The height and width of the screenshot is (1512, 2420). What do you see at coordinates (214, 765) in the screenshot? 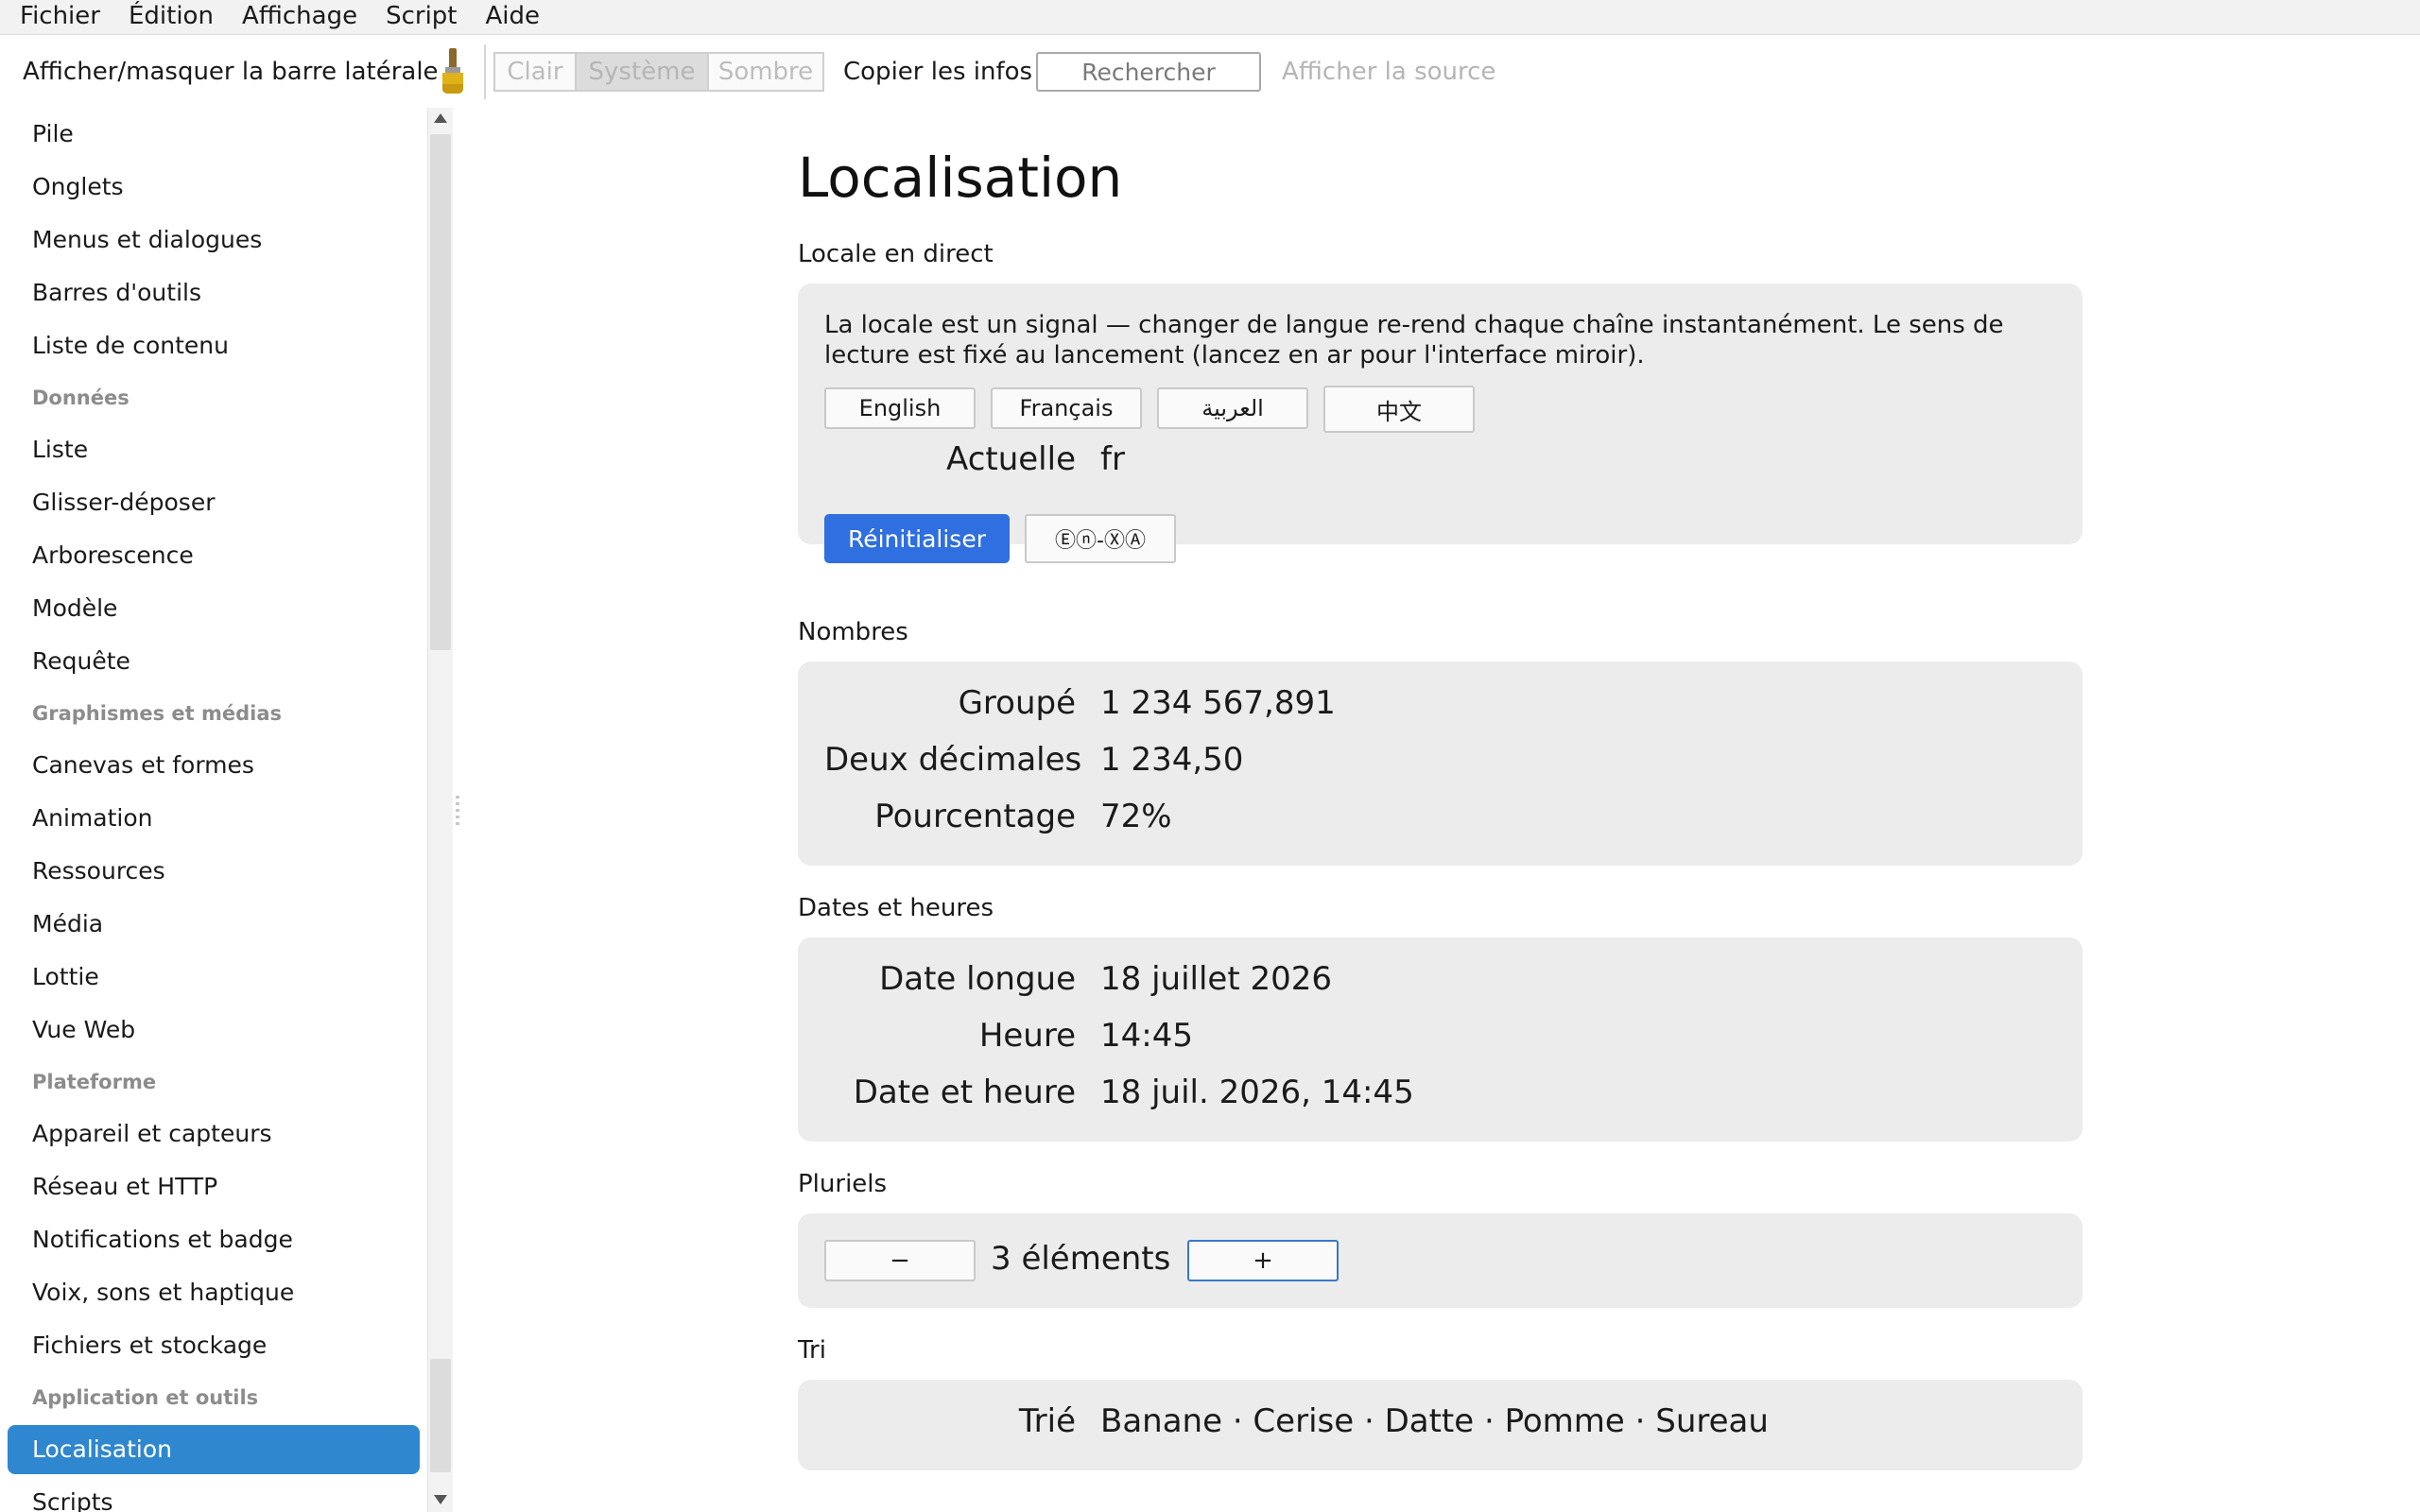
I see `sidebar-item-canevas-et-formes: Canevas et formes` at bounding box center [214, 765].